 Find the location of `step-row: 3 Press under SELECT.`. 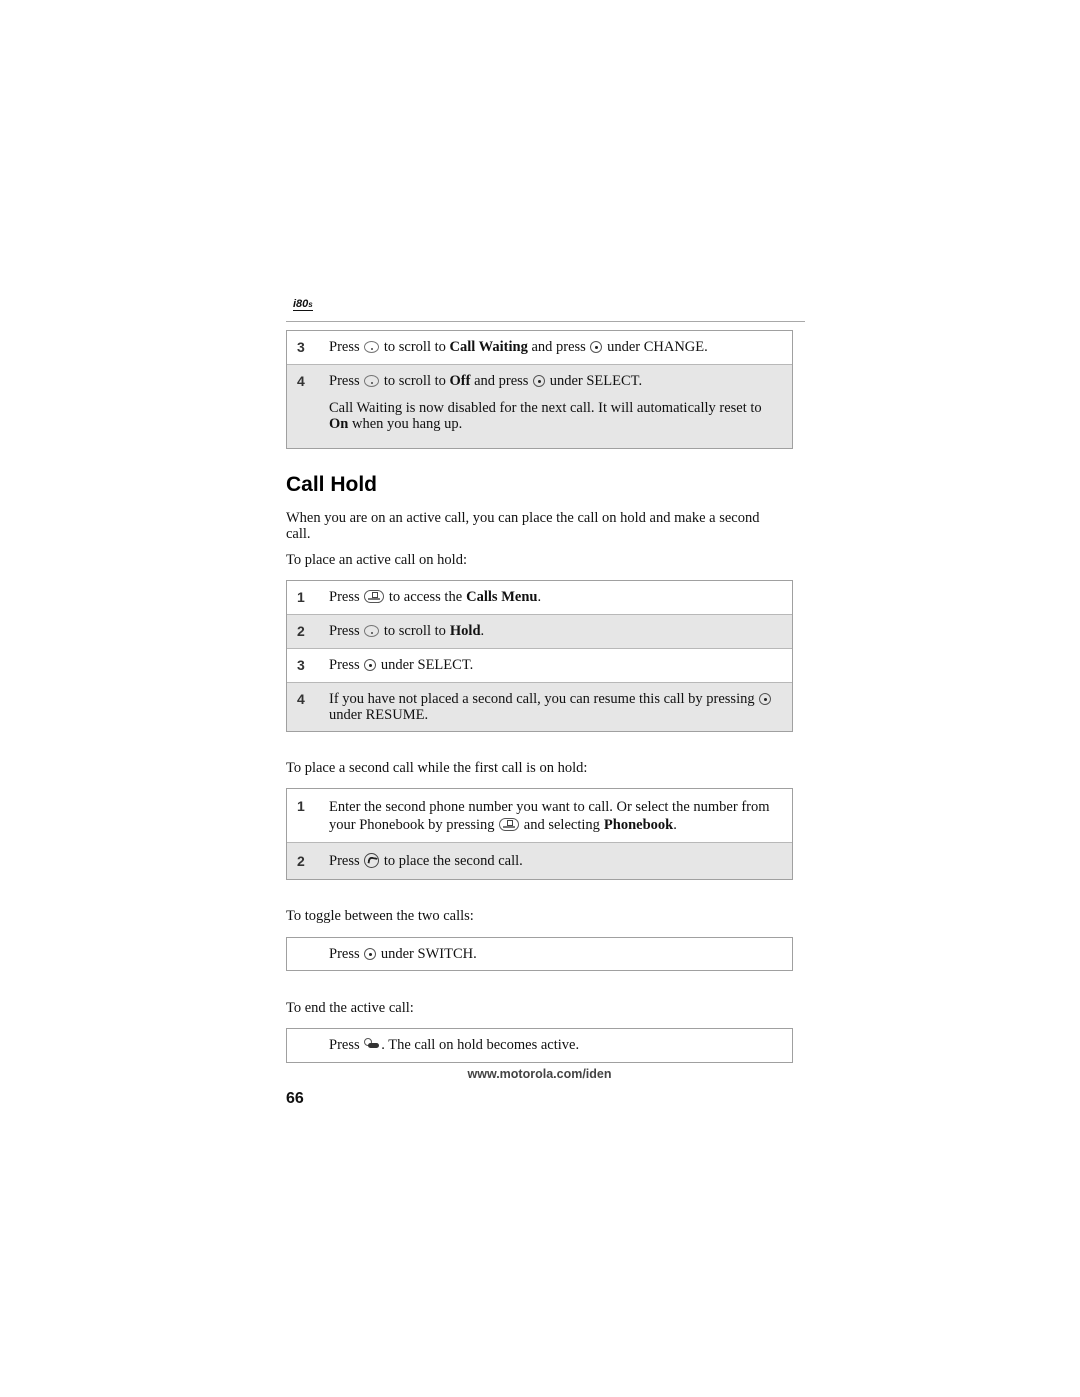

step-row: 3 Press under SELECT. is located at coordinates (539, 666).